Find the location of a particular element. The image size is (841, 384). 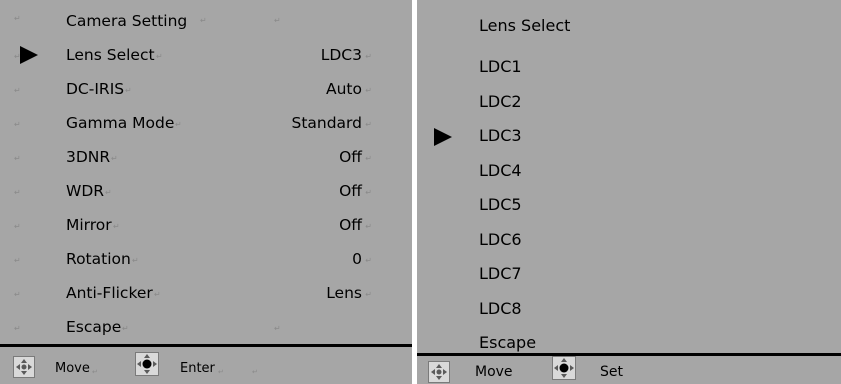

lens-option-label: LDC2 is located at coordinates (500, 101).